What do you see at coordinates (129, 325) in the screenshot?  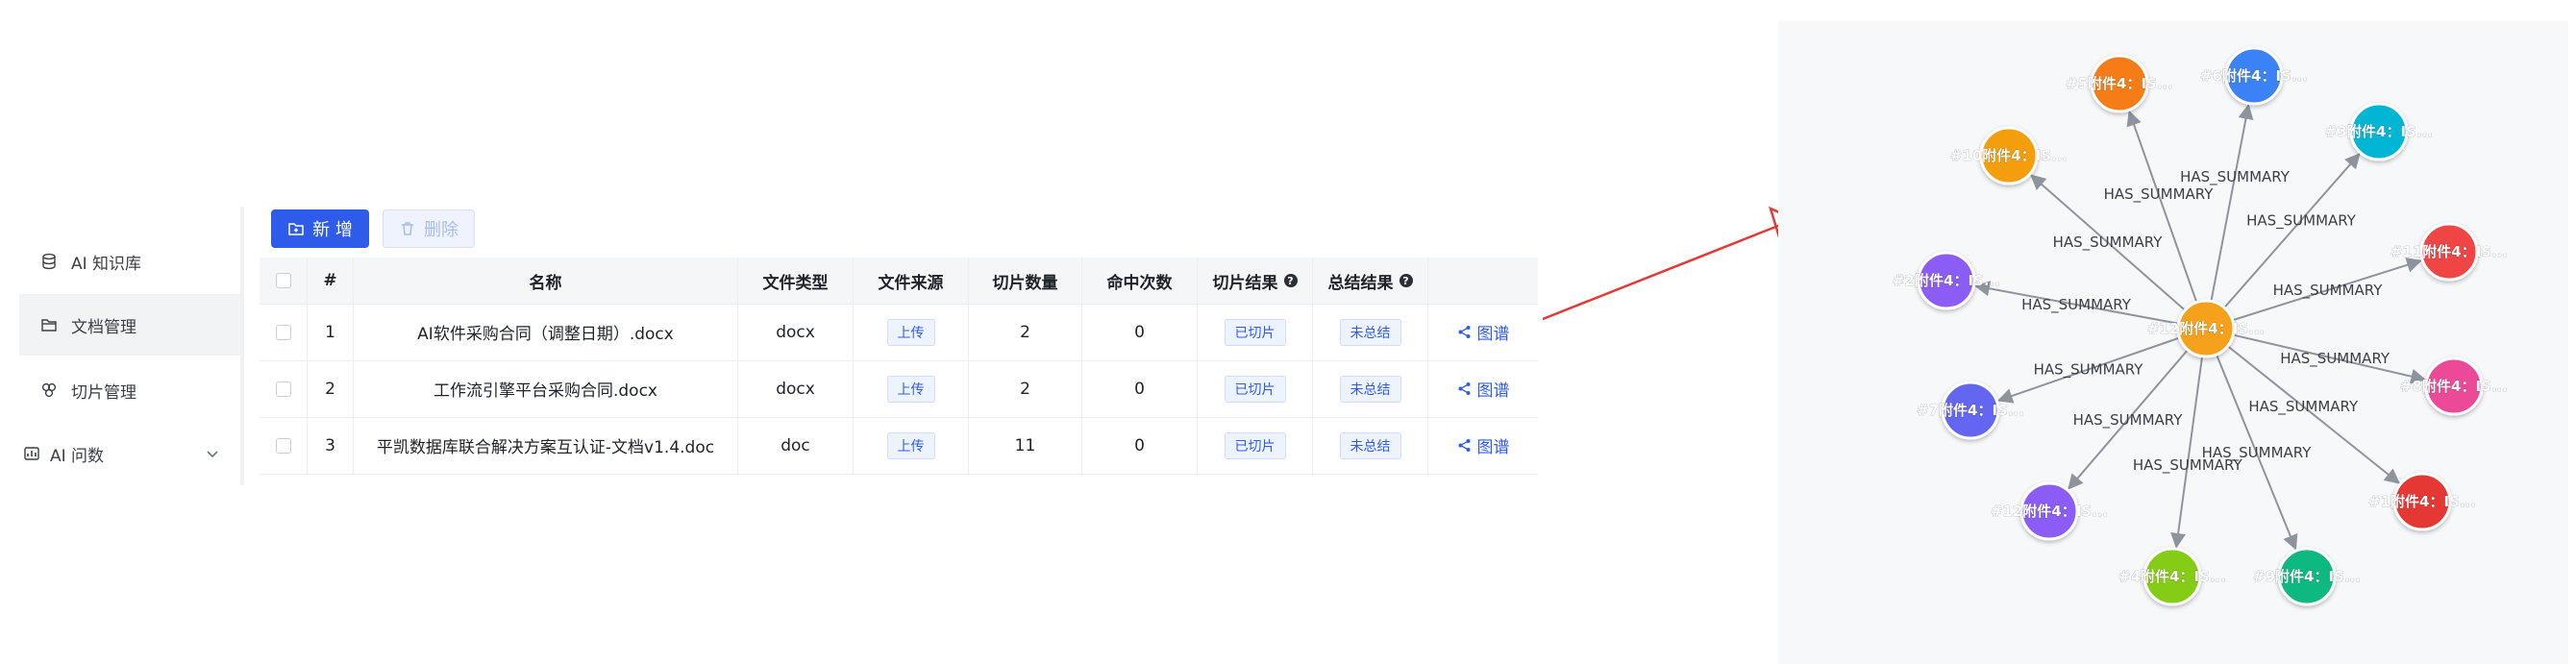 I see `sidebar-item-document-management: 文档管理` at bounding box center [129, 325].